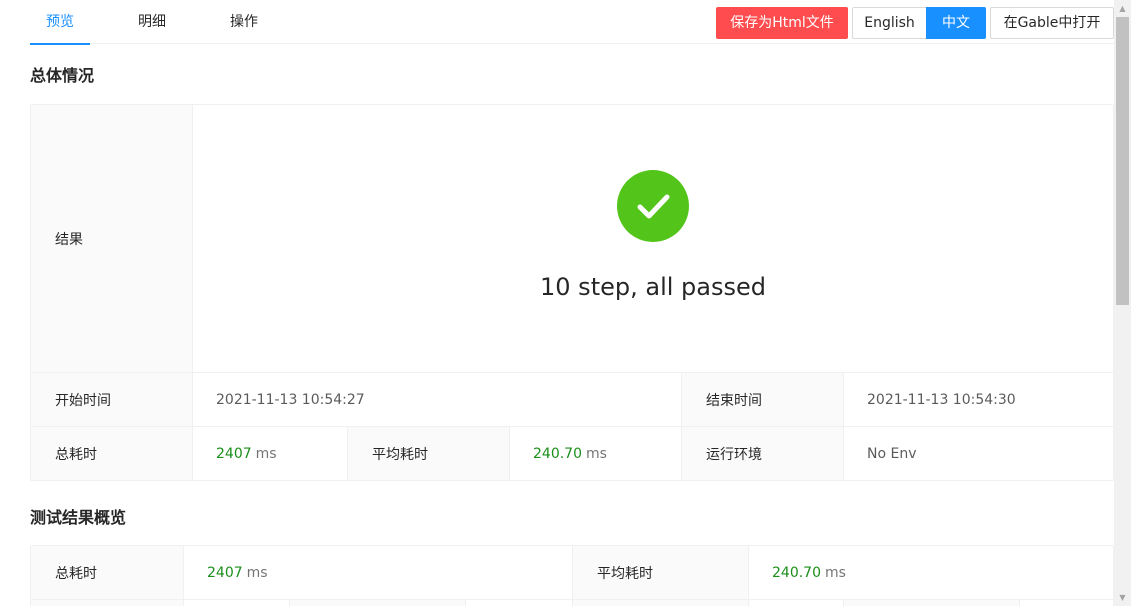 This screenshot has width=1131, height=606. I want to click on average-duration-number: 240.70, so click(557, 453).